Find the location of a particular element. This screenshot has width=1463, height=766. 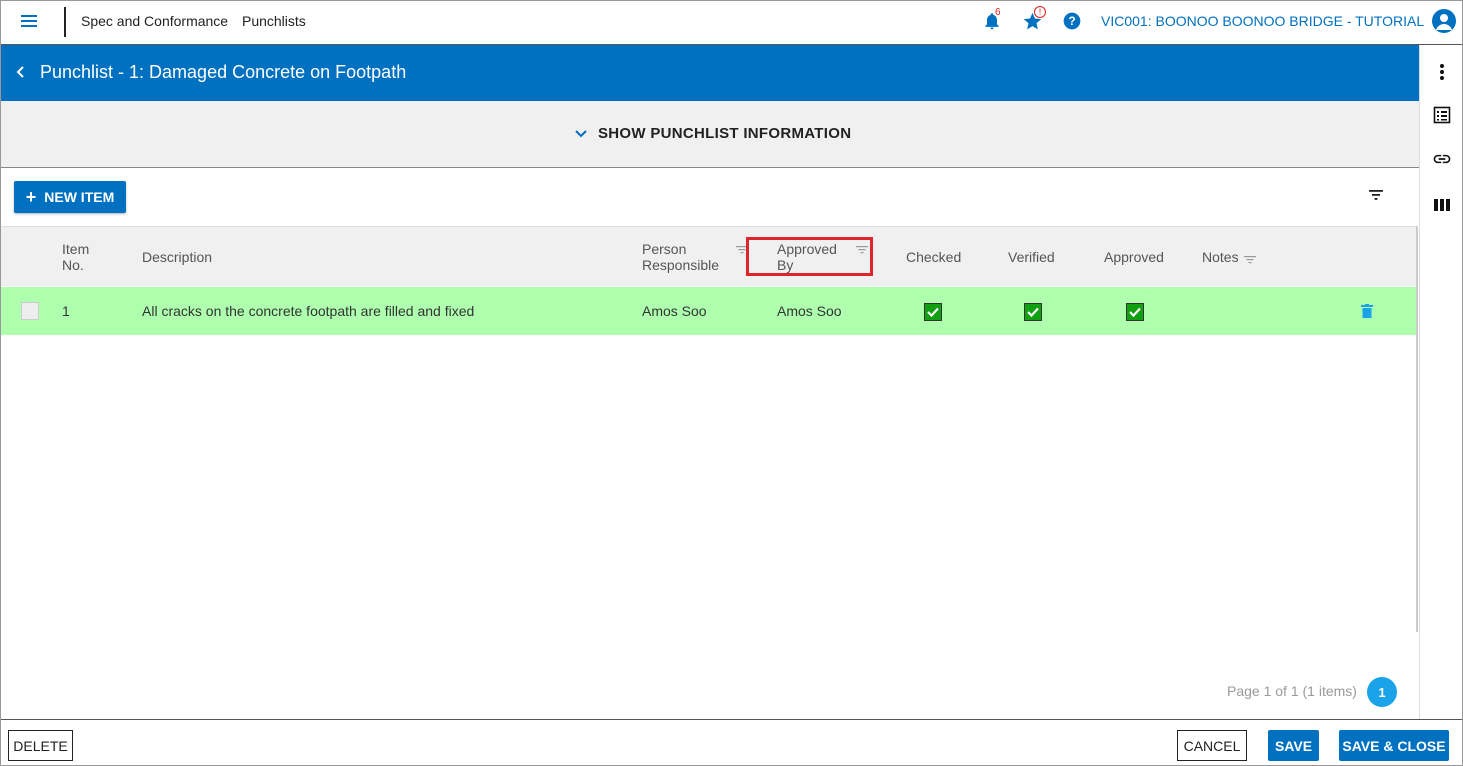

new-item-button: + NEW ITEM is located at coordinates (70, 197).